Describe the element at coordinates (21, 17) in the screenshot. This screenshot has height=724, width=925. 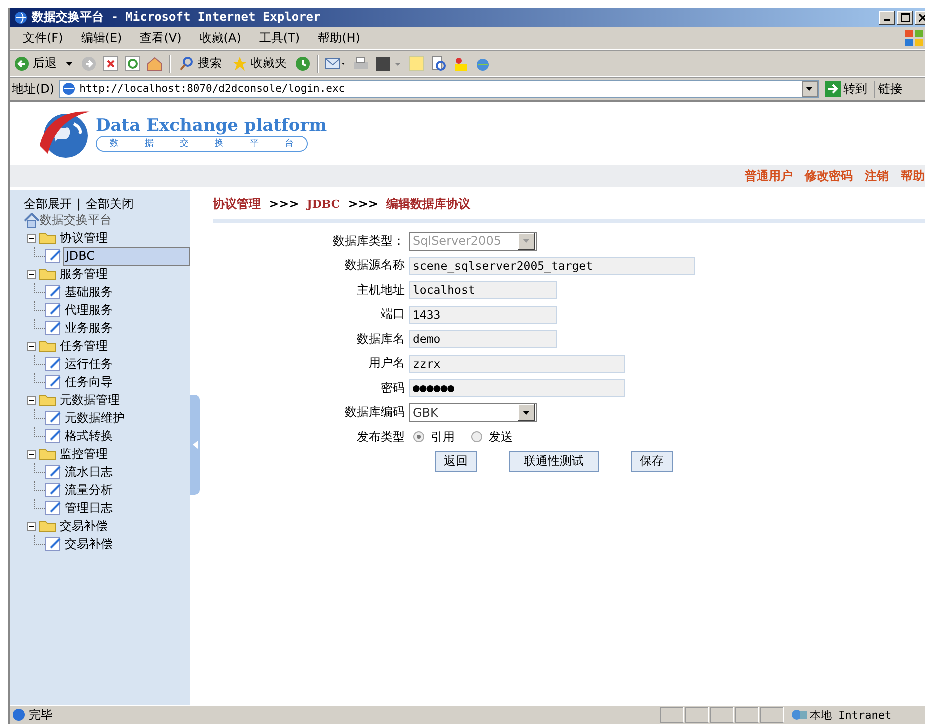
I see `browser-icon` at that location.